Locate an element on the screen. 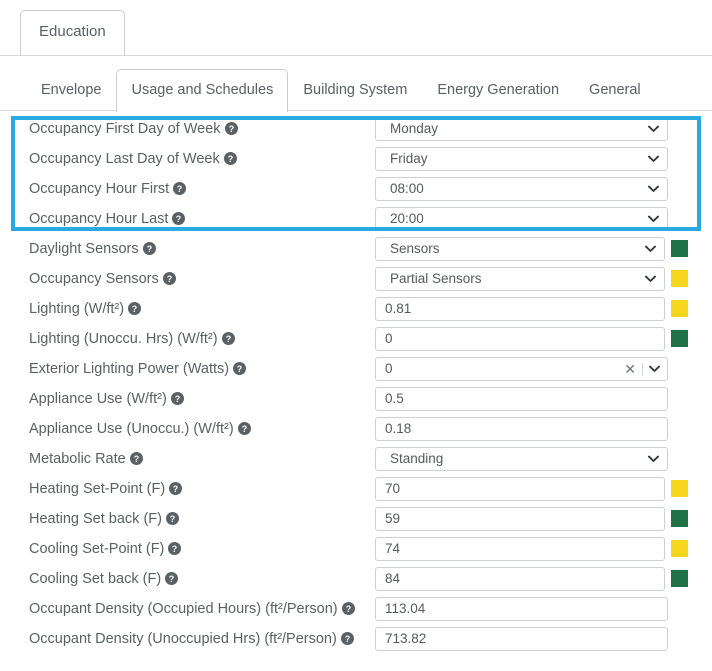  tab-education: Education is located at coordinates (72, 32).